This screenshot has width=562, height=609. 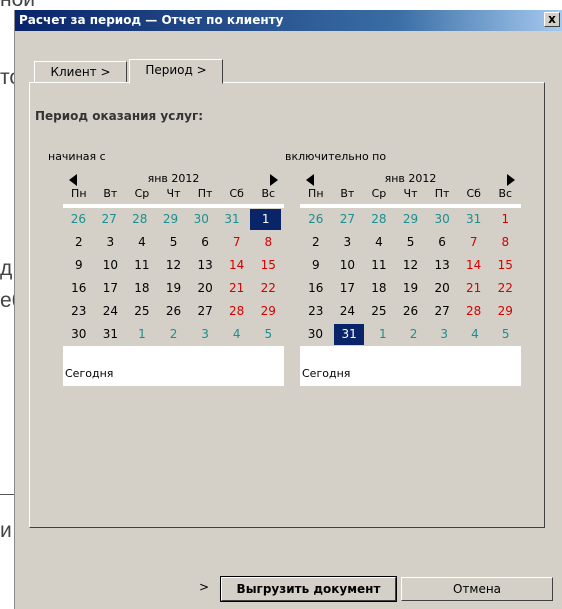 What do you see at coordinates (205, 193) in the screenshot?
I see `weekday-label: Пт` at bounding box center [205, 193].